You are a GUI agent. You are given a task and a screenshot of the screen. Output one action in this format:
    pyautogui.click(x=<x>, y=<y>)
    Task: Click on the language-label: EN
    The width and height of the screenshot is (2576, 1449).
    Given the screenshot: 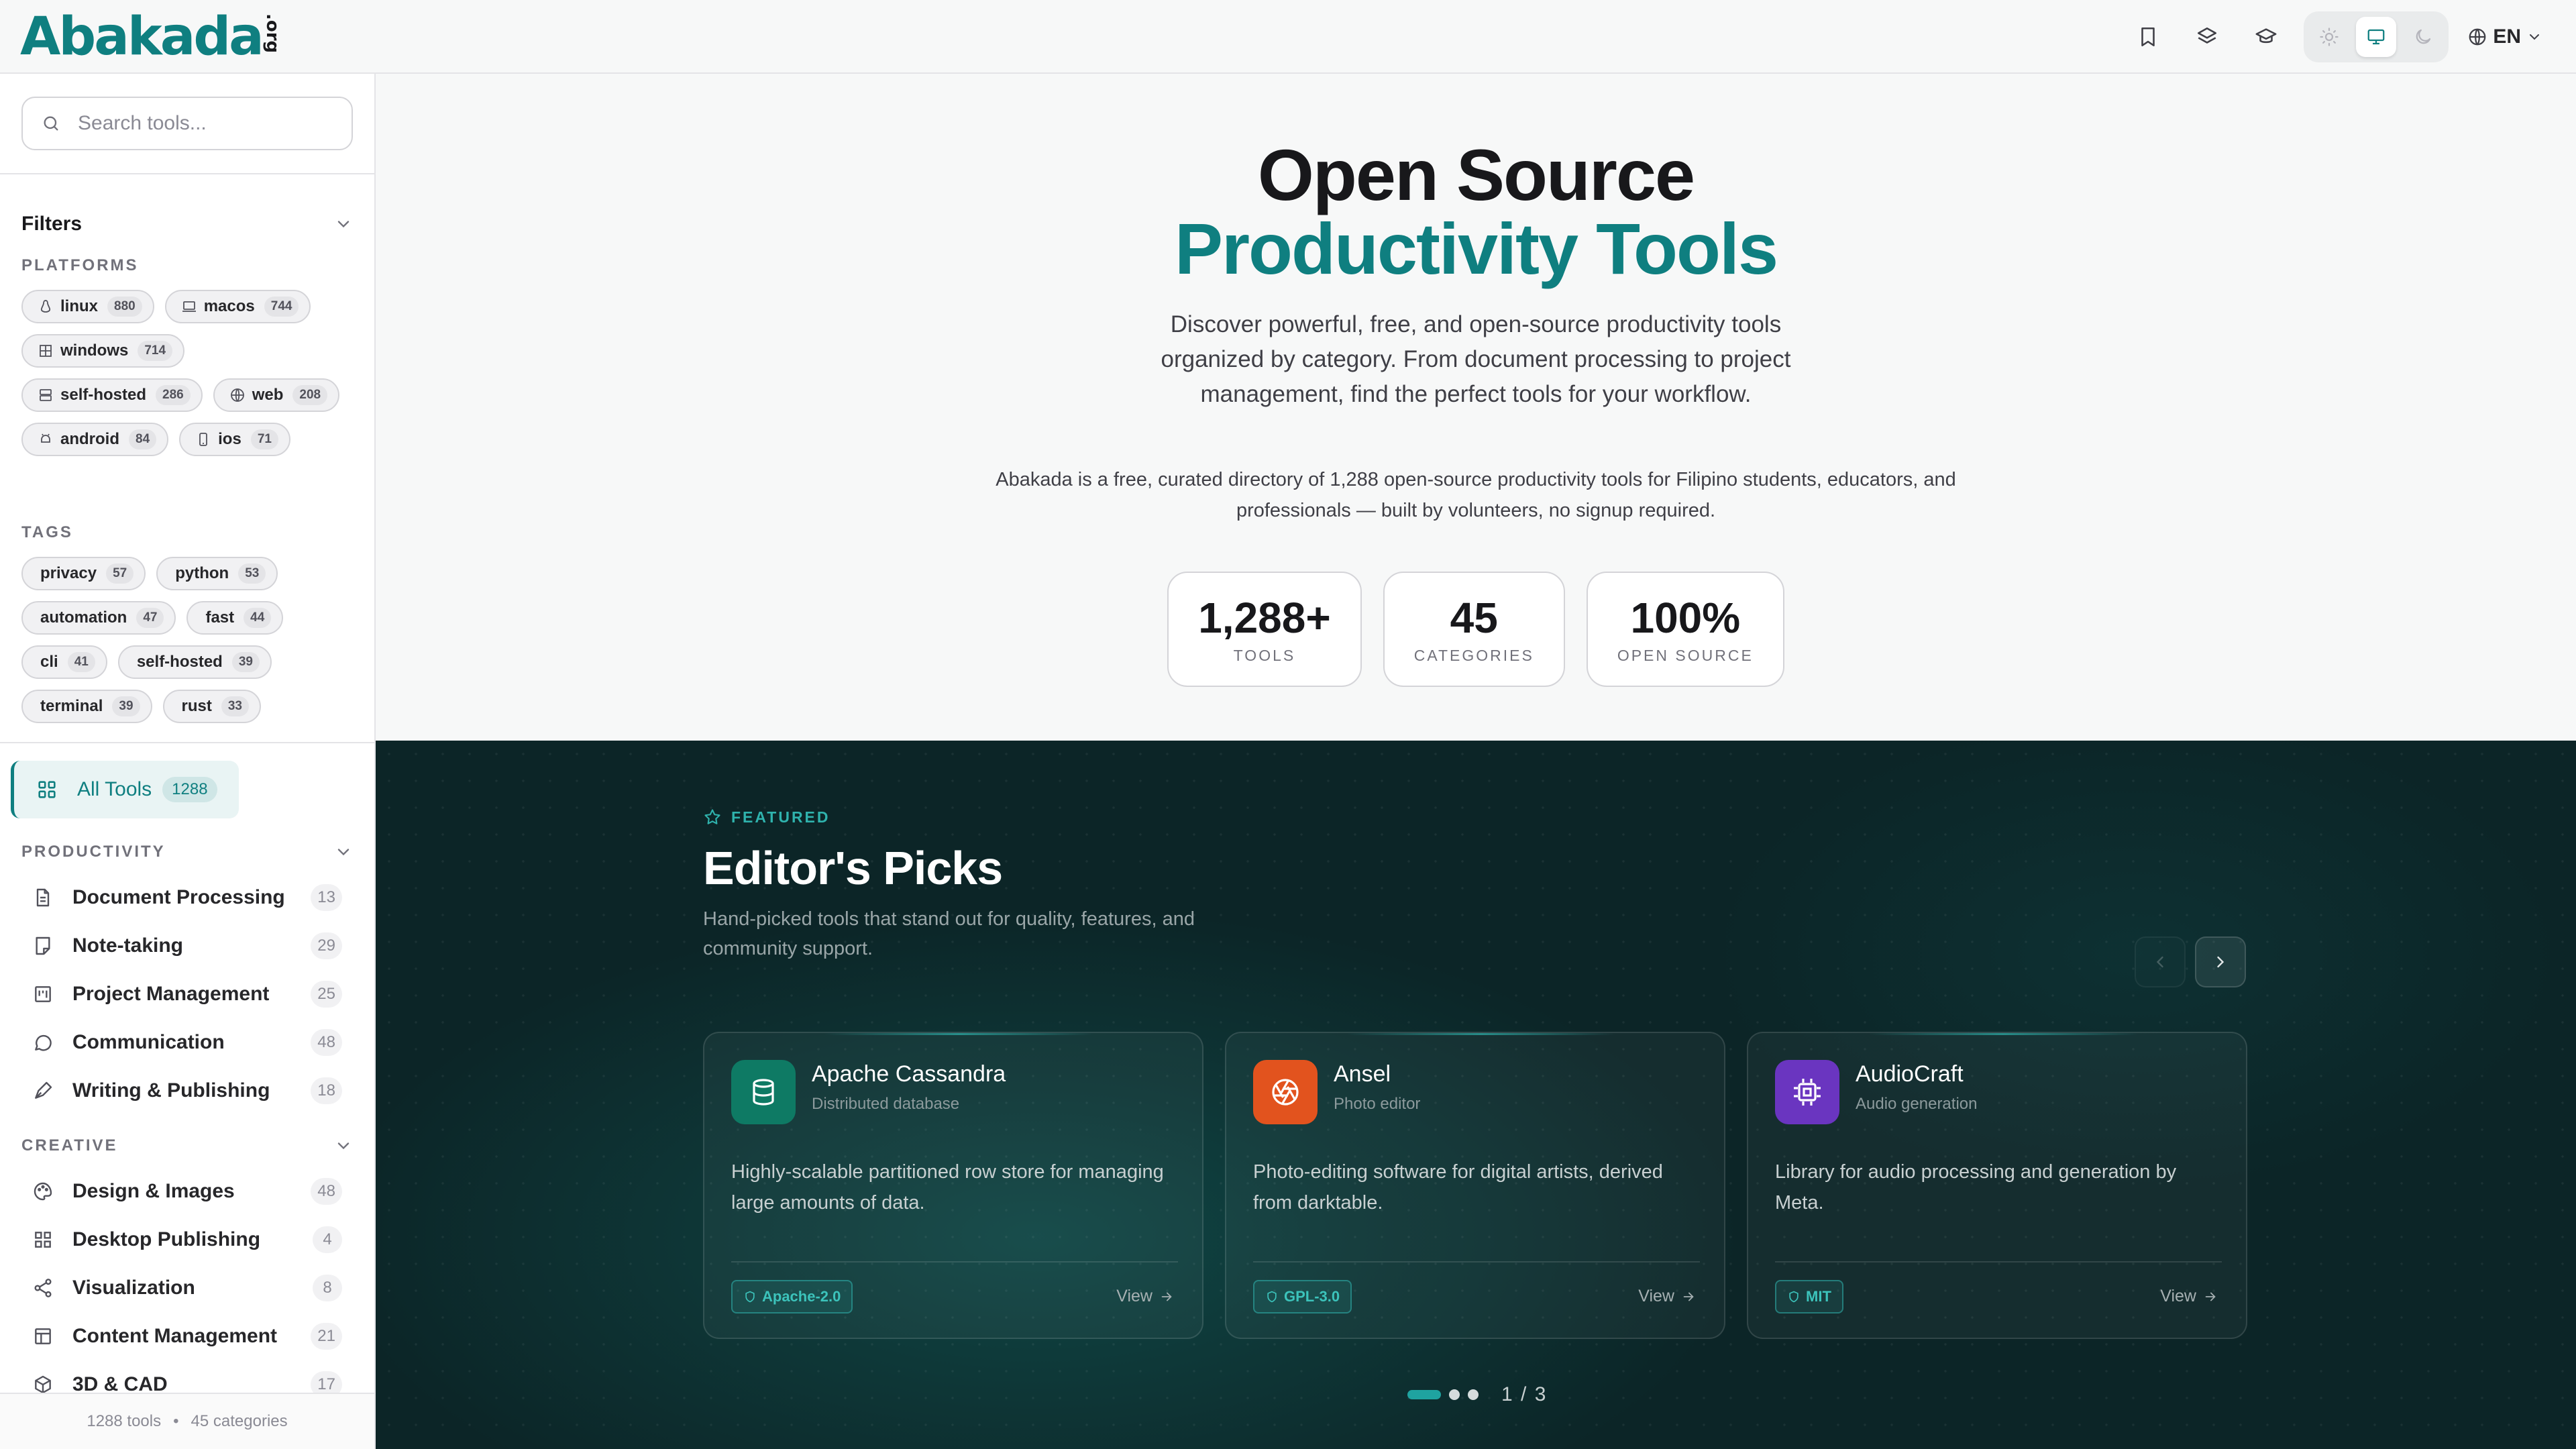 What is the action you would take?
    pyautogui.click(x=2507, y=36)
    